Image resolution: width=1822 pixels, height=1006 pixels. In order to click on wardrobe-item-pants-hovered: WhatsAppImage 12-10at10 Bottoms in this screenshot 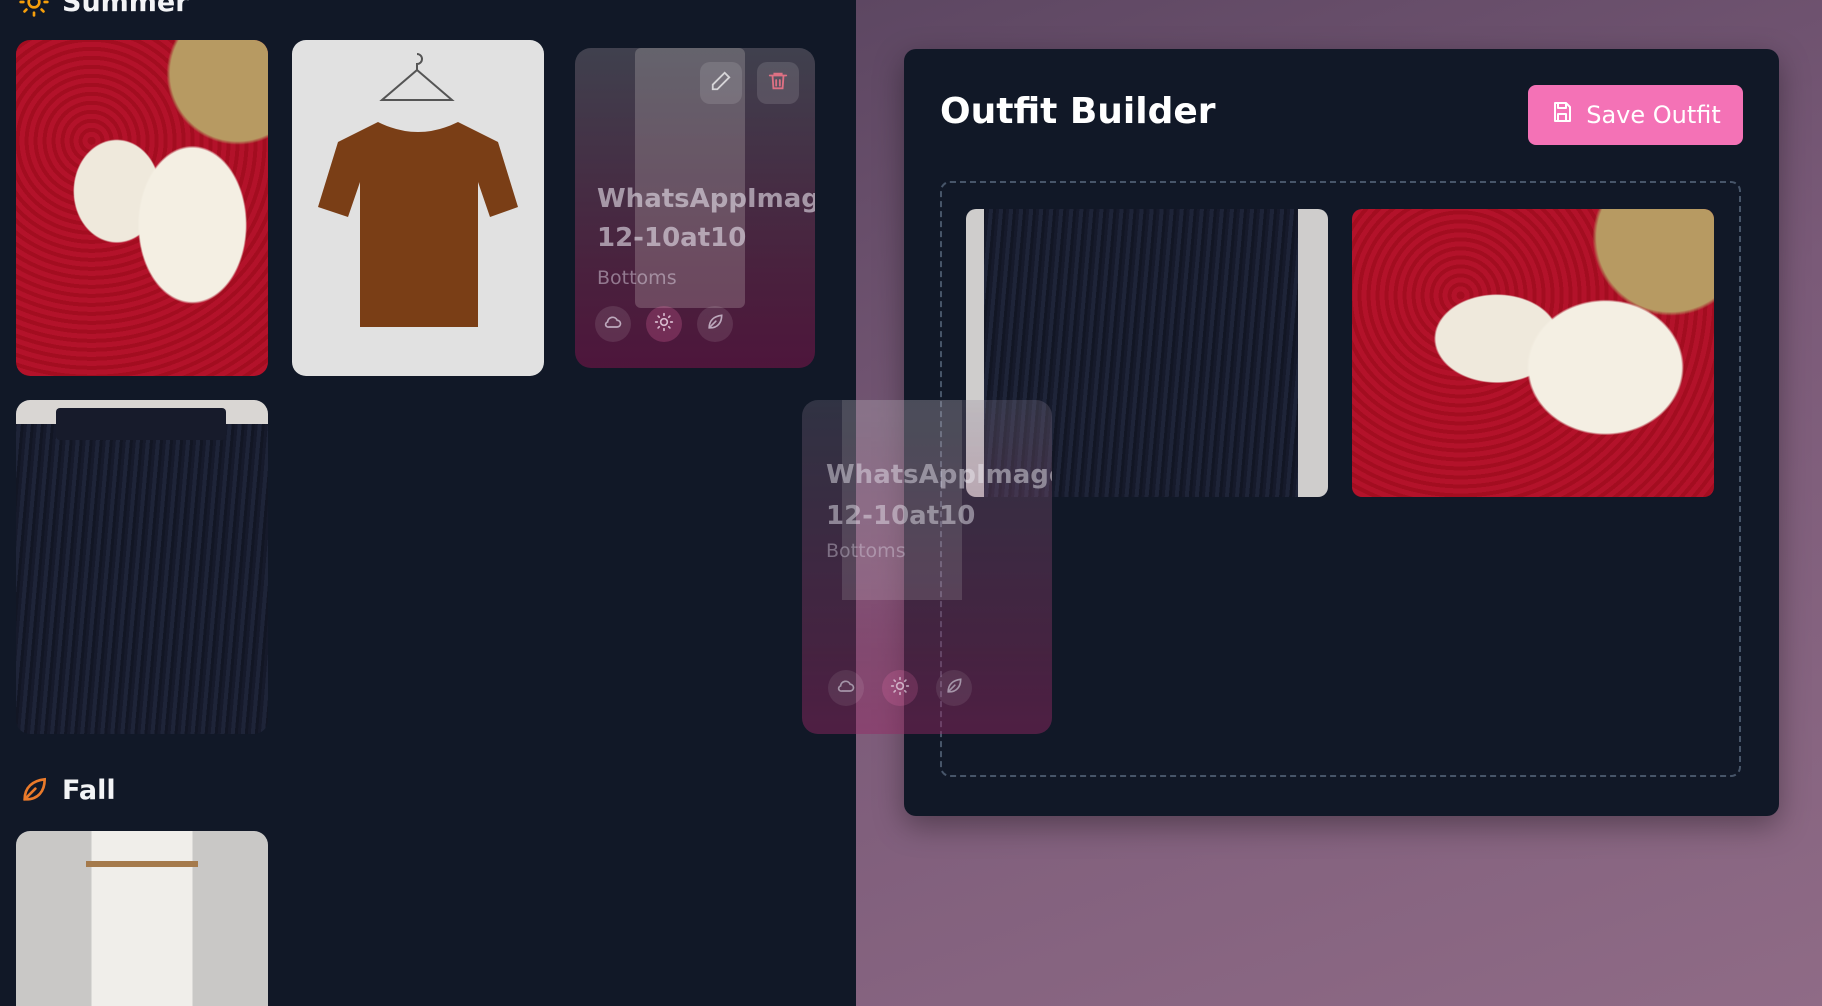, I will do `click(695, 208)`.